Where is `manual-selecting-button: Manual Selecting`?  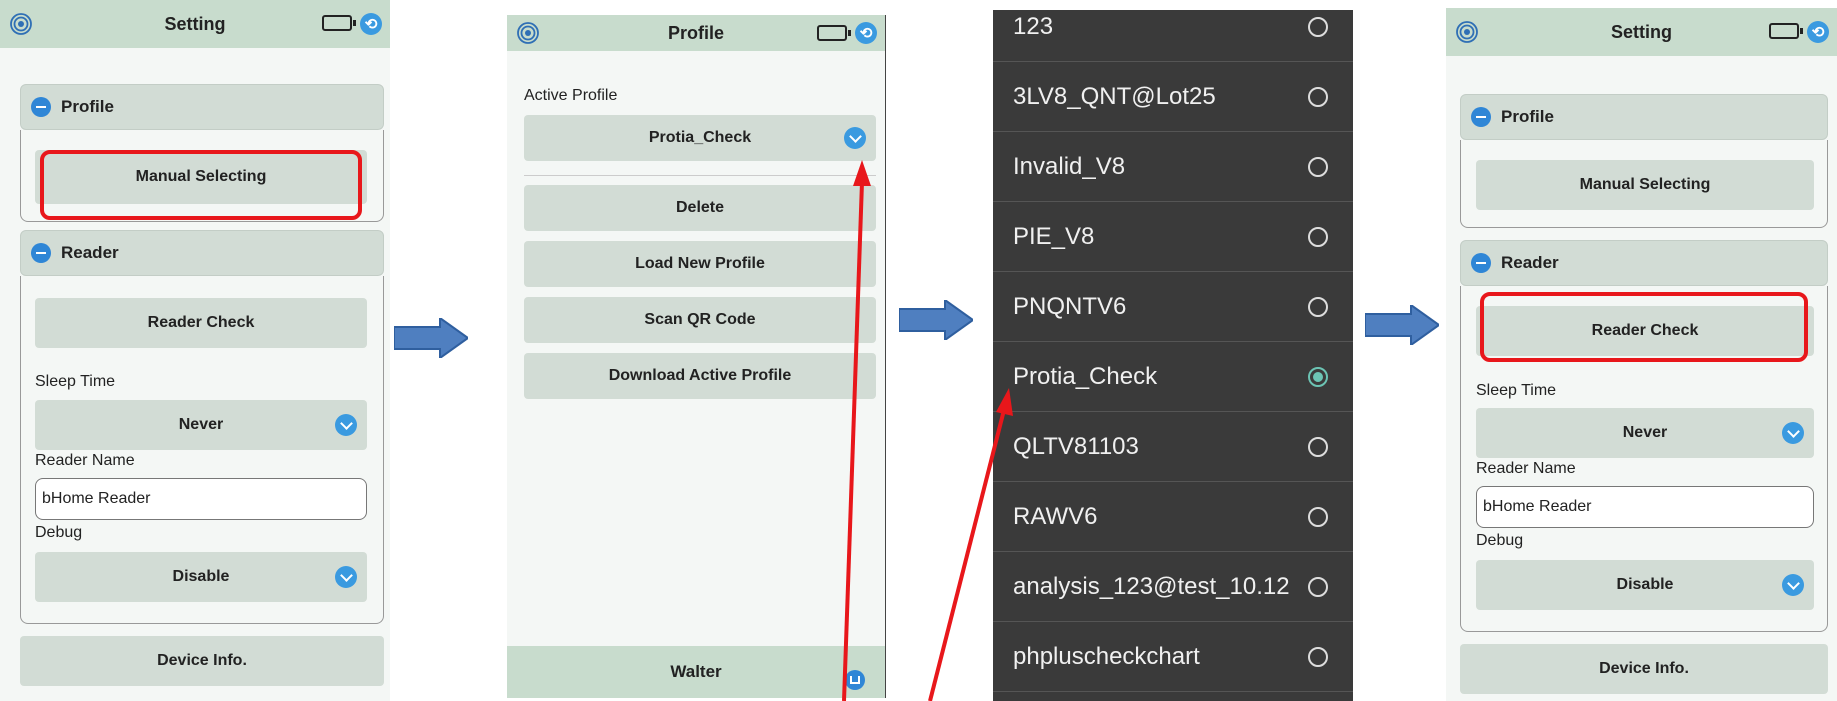 manual-selecting-button: Manual Selecting is located at coordinates (1645, 185).